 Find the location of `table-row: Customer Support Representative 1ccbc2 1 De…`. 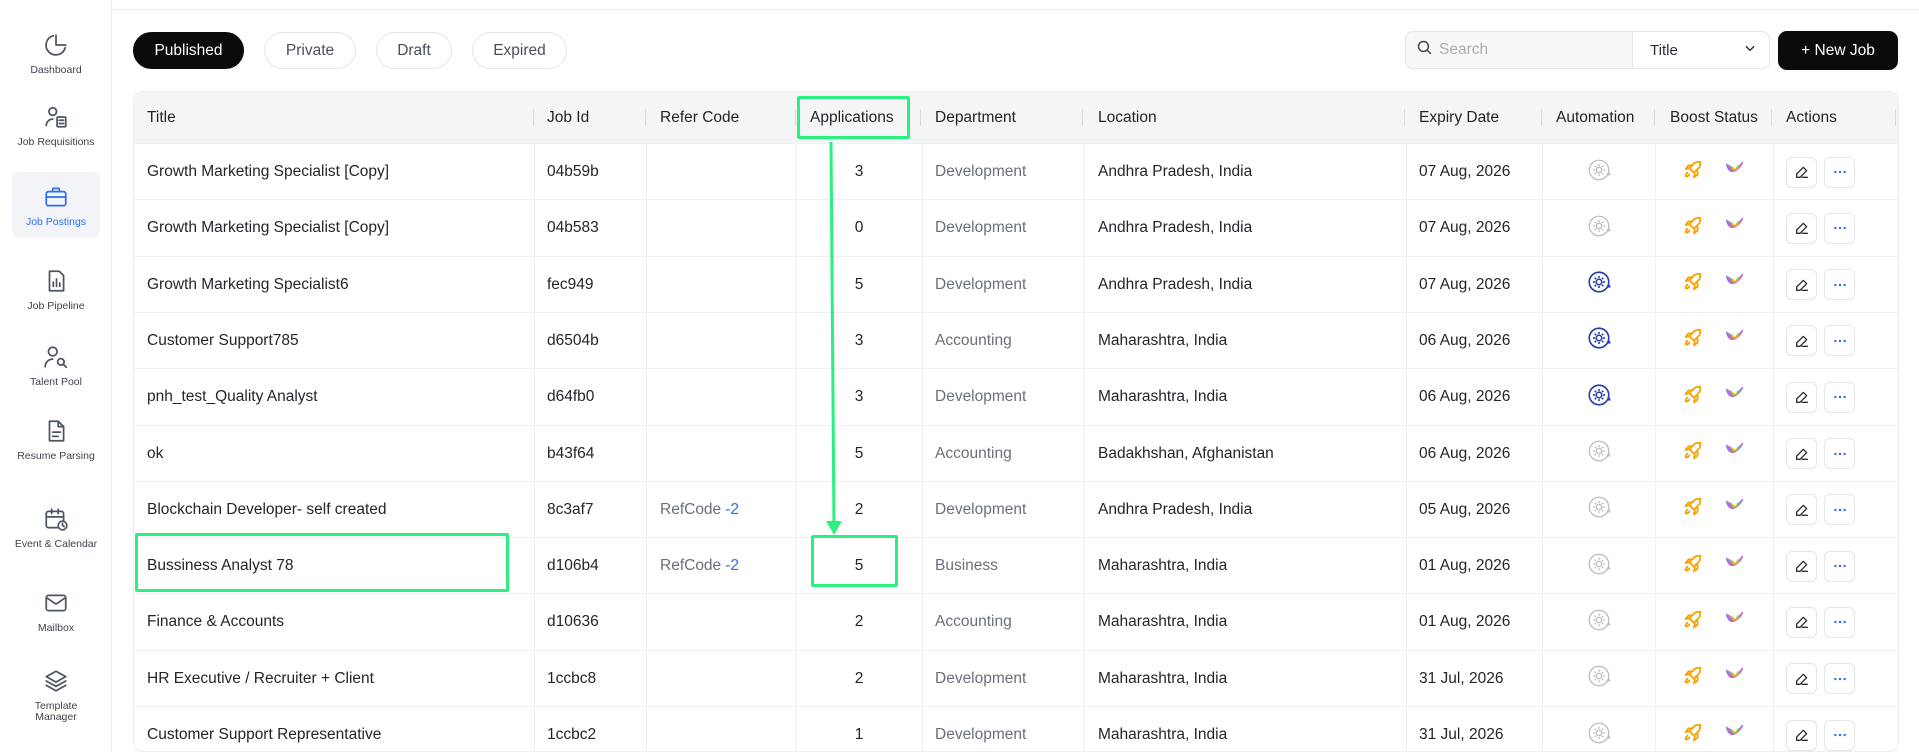

table-row: Customer Support Representative 1ccbc2 1 De… is located at coordinates (1016, 728).